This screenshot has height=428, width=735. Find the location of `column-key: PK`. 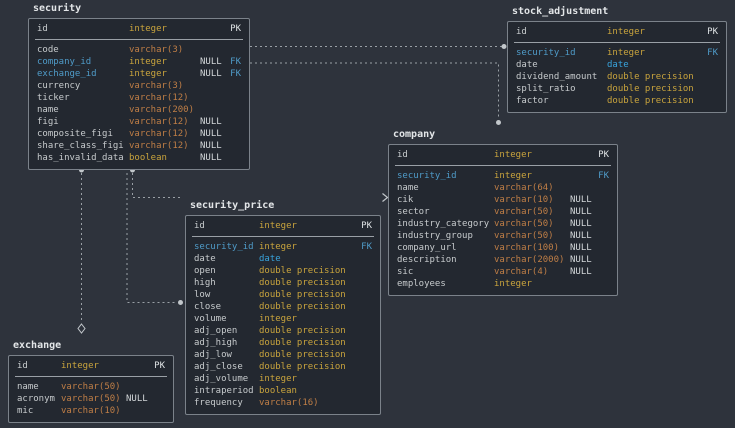

column-key: PK is located at coordinates (366, 226).